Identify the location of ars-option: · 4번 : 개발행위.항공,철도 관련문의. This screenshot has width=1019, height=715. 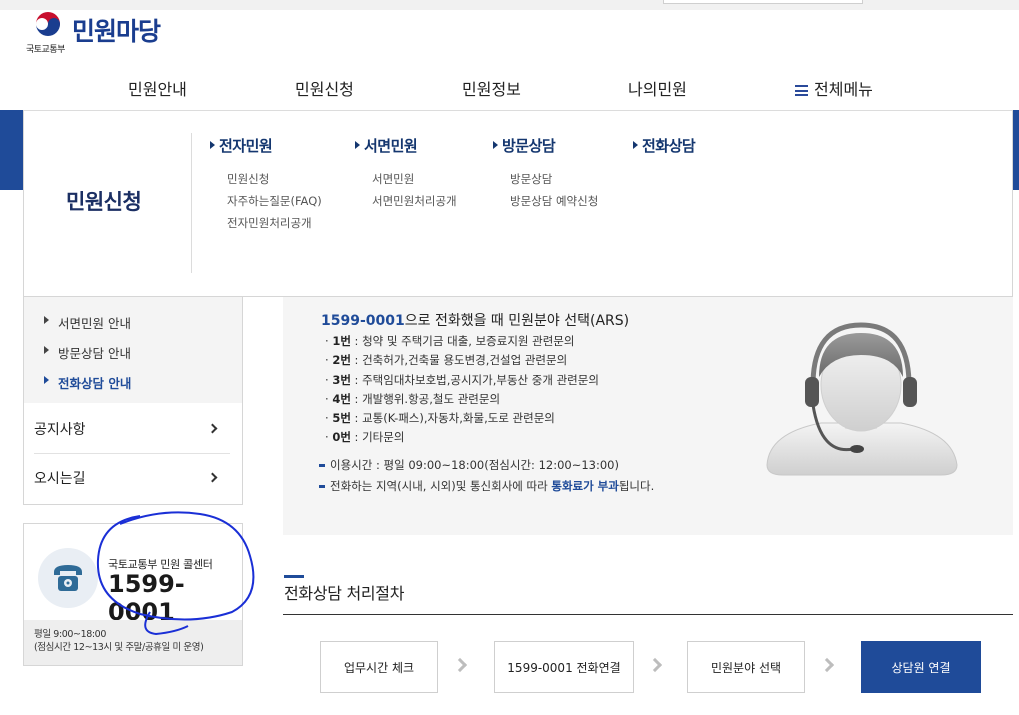
(413, 398).